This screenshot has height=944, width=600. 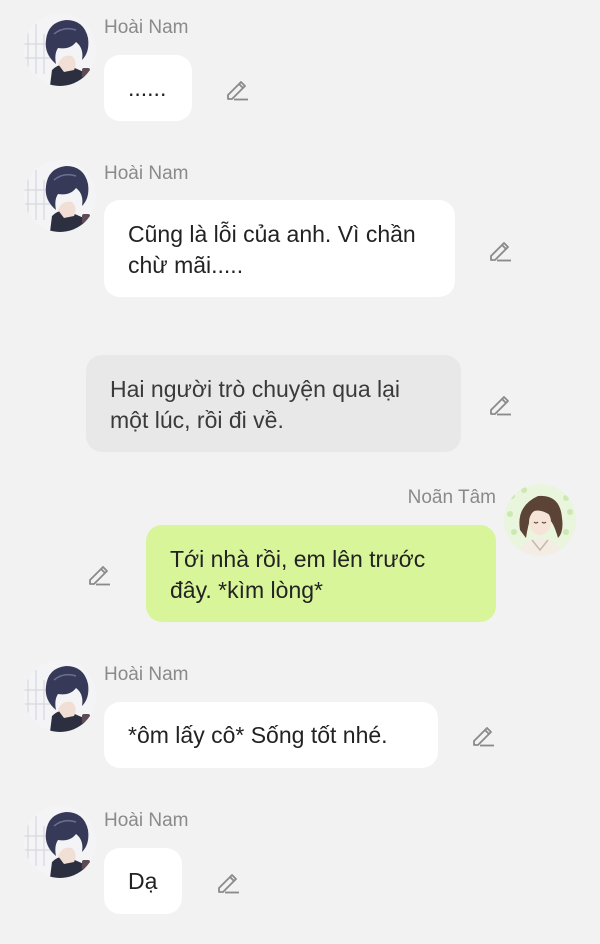 I want to click on message-bubble: *ôm lấy cô* Sống tốt nhé., so click(x=271, y=735).